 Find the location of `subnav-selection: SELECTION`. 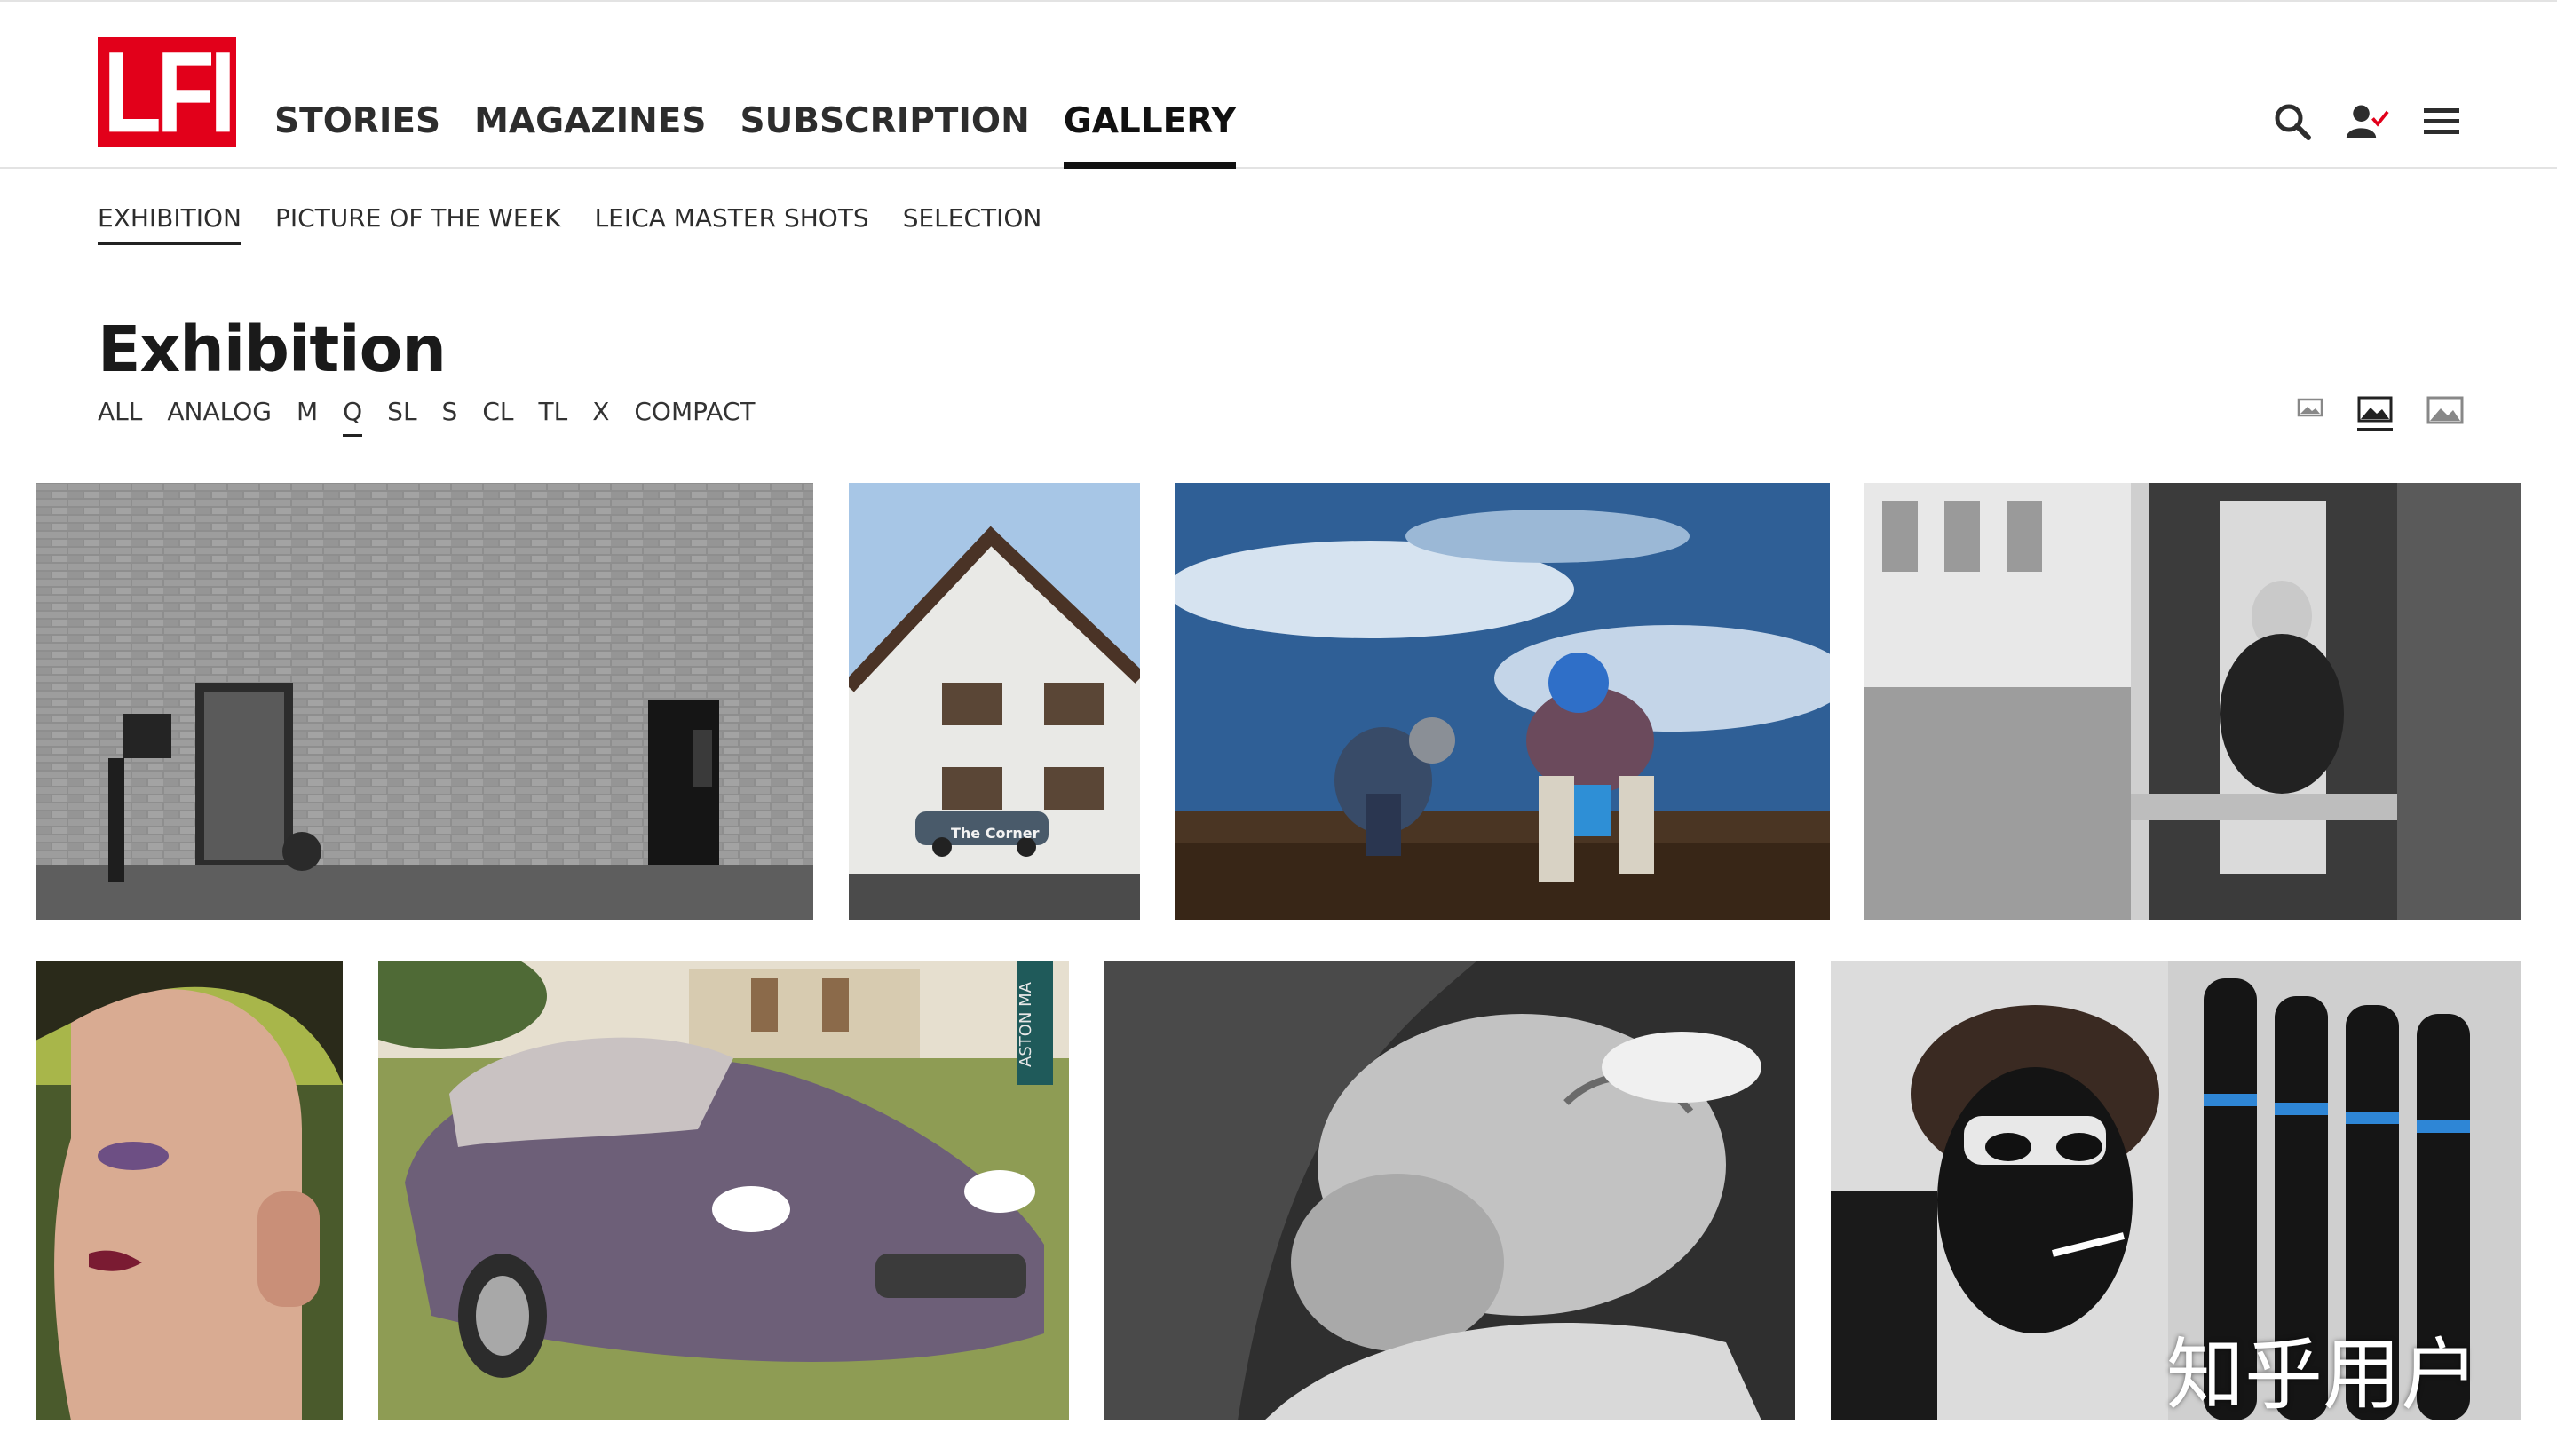

subnav-selection: SELECTION is located at coordinates (972, 223).